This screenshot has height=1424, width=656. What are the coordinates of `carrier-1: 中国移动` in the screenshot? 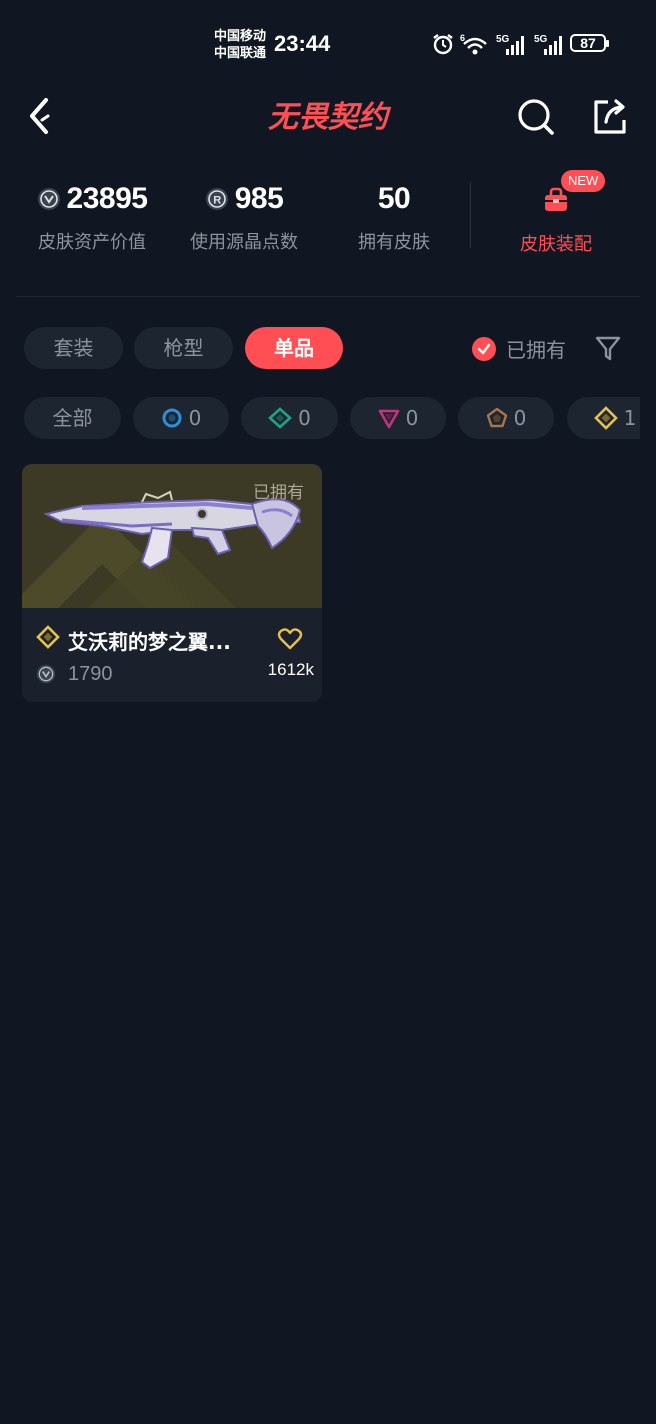 It's located at (240, 36).